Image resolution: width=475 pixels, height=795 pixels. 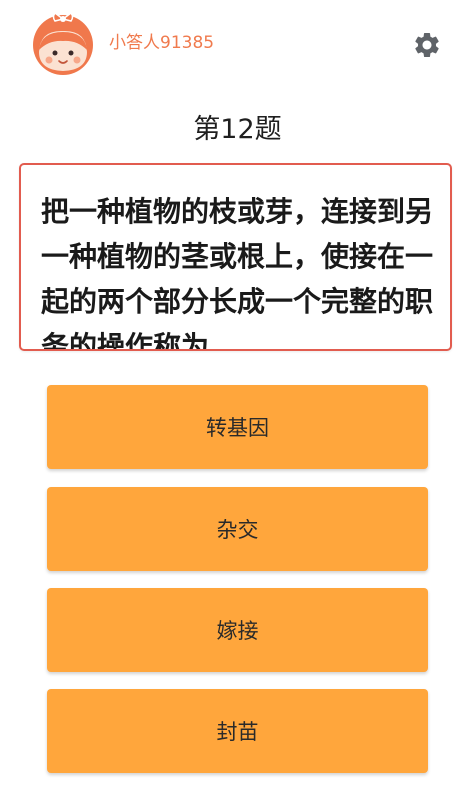 I want to click on header: 小答人91385, so click(x=237, y=45).